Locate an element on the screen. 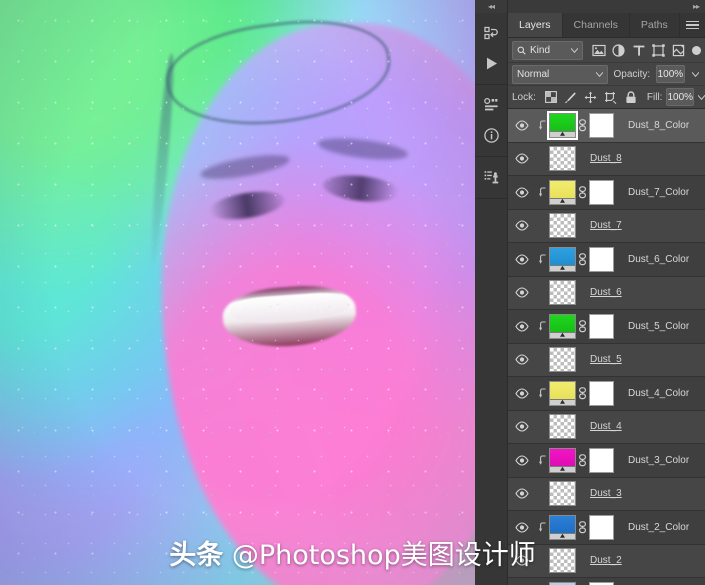  properties-icon is located at coordinates (491, 105).